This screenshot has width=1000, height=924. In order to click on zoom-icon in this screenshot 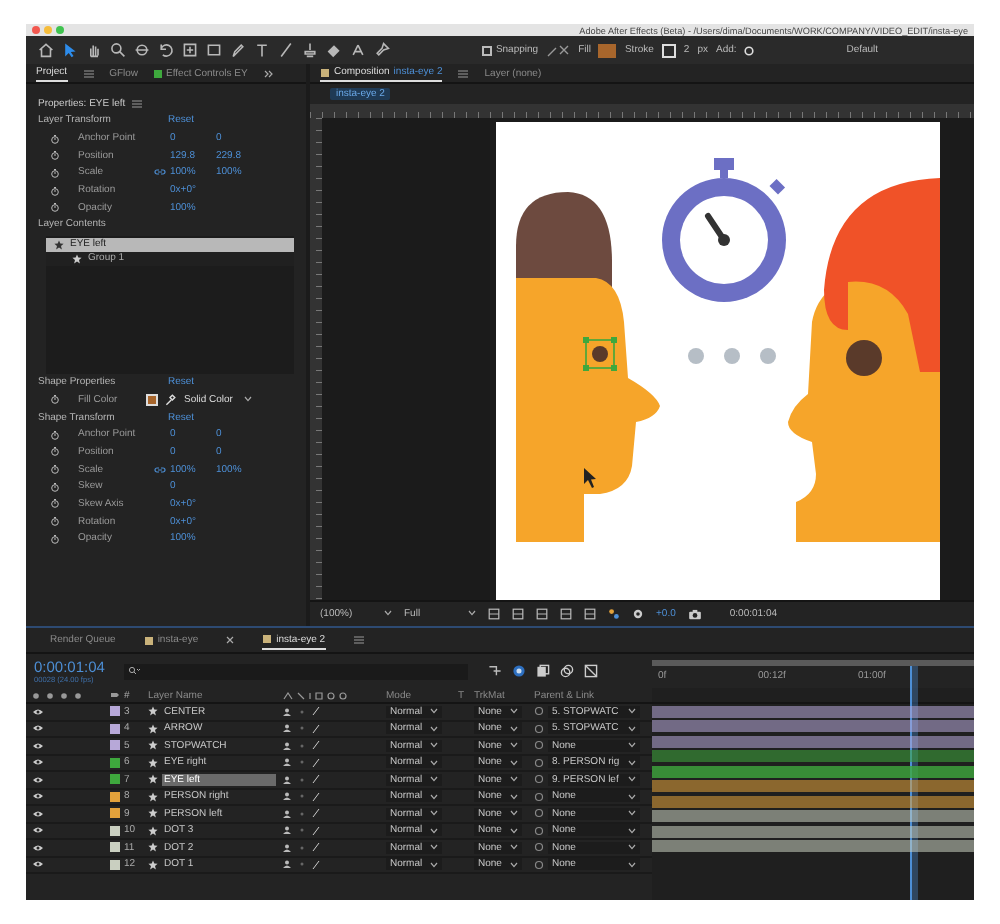, I will do `click(118, 50)`.